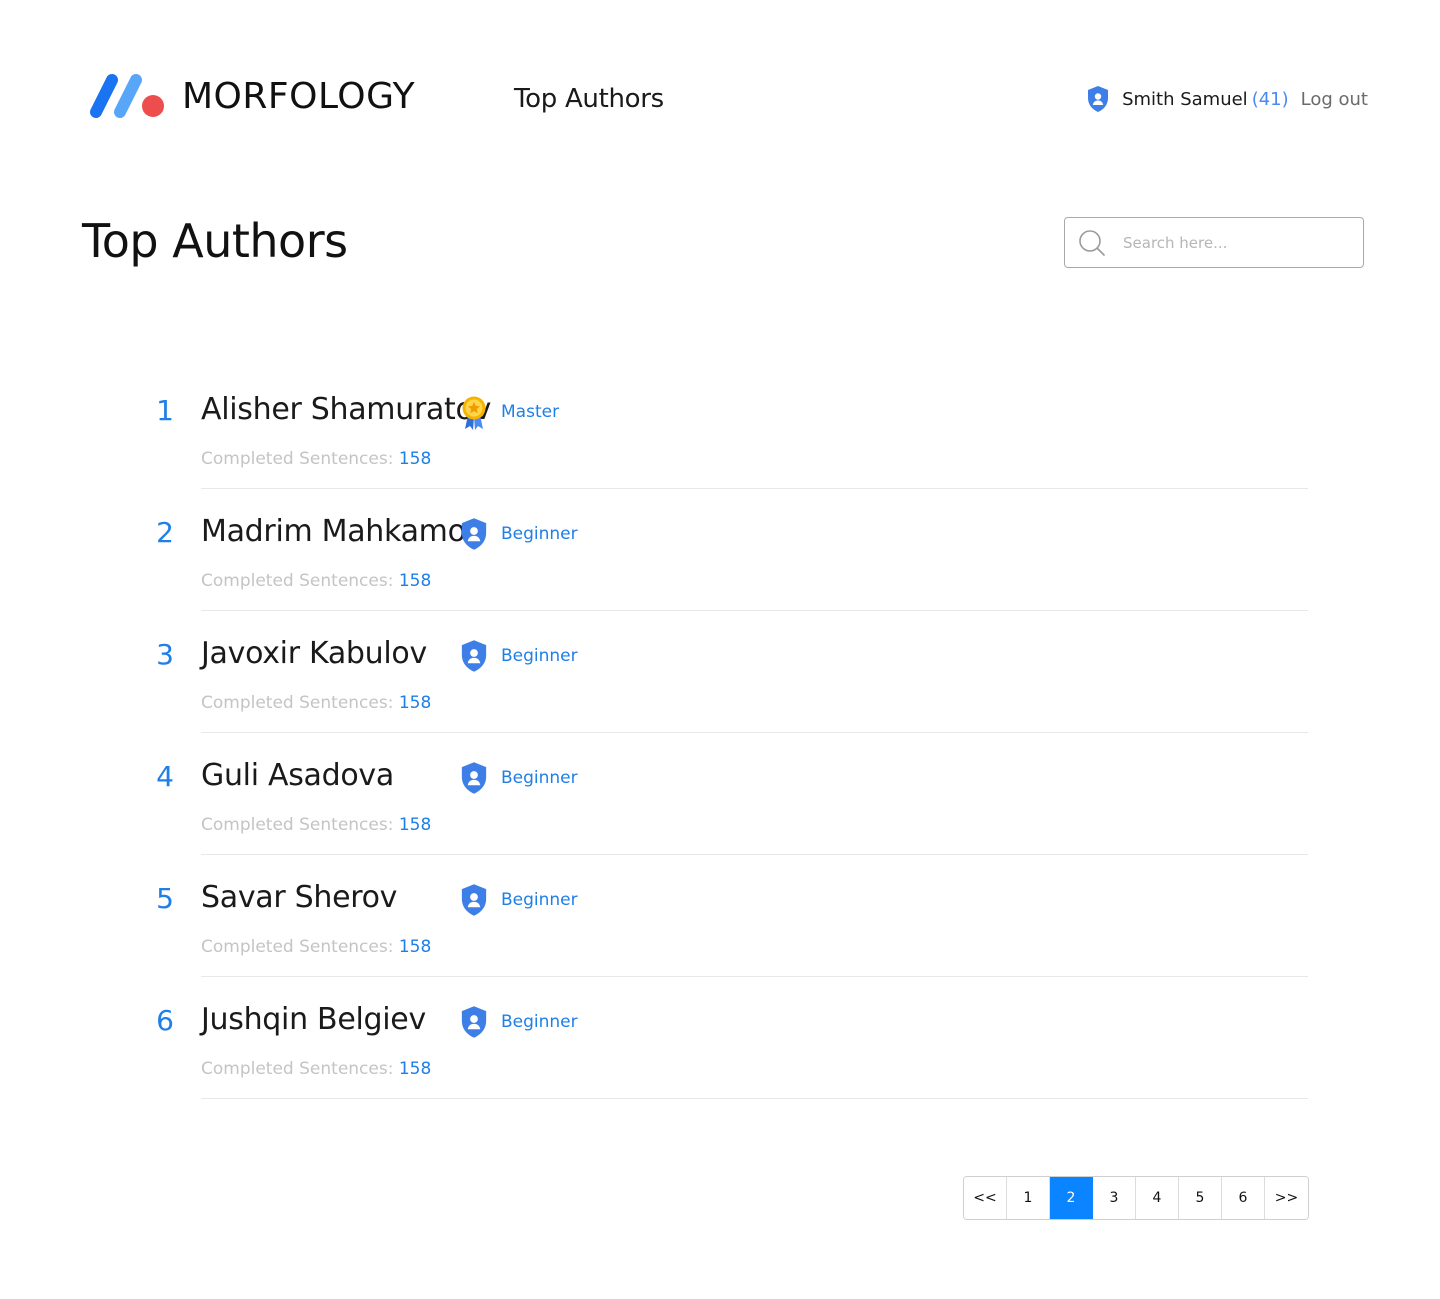 Image resolution: width=1440 pixels, height=1299 pixels. What do you see at coordinates (530, 412) in the screenshot?
I see `author-level-badge: Master` at bounding box center [530, 412].